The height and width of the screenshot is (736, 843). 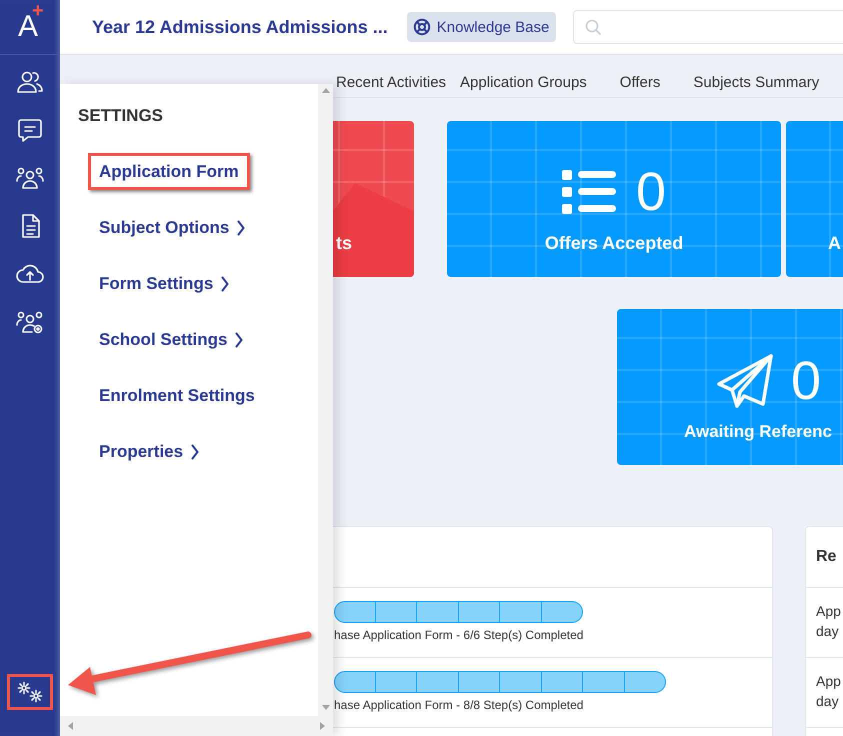 I want to click on progress-text: hase Application Form - 6/6 Step(s) Completed, so click(x=459, y=635).